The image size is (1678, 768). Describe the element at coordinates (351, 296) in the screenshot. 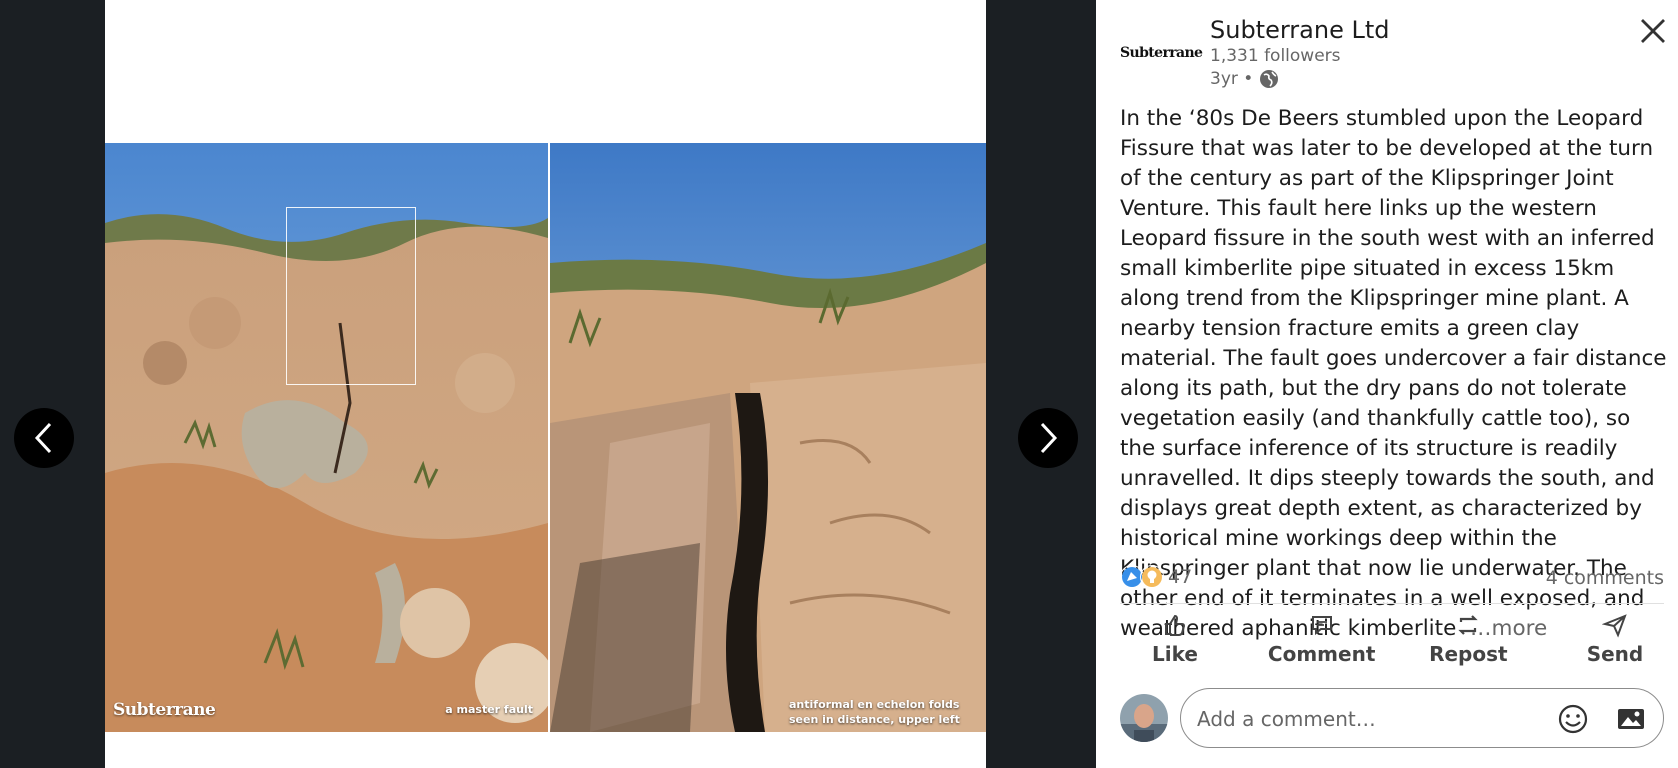

I see `highlight-box` at that location.